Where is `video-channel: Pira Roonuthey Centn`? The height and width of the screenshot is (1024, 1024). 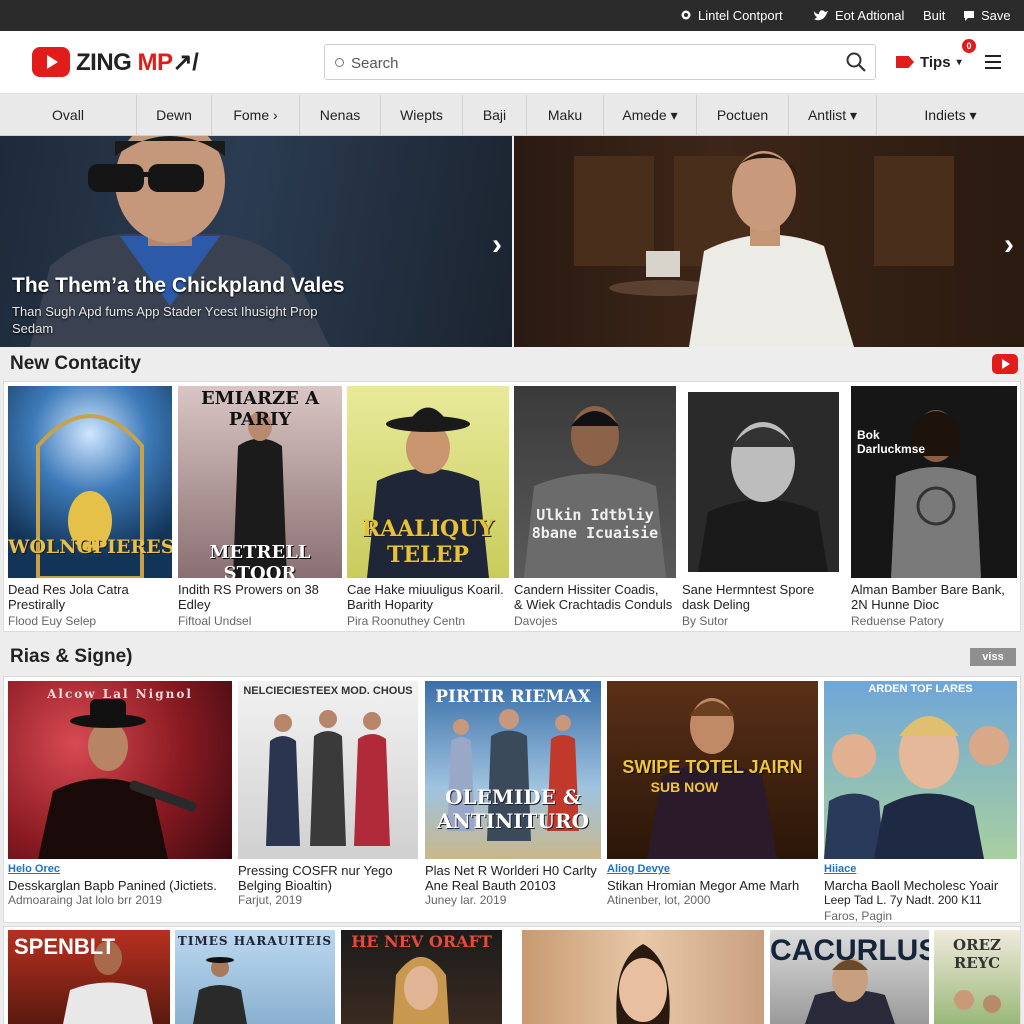 video-channel: Pira Roonuthey Centn is located at coordinates (428, 621).